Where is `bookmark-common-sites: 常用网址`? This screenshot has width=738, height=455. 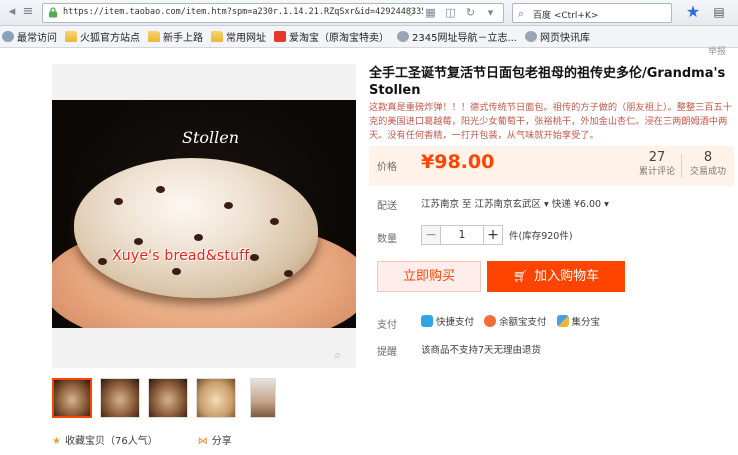 bookmark-common-sites: 常用网址 is located at coordinates (238, 36).